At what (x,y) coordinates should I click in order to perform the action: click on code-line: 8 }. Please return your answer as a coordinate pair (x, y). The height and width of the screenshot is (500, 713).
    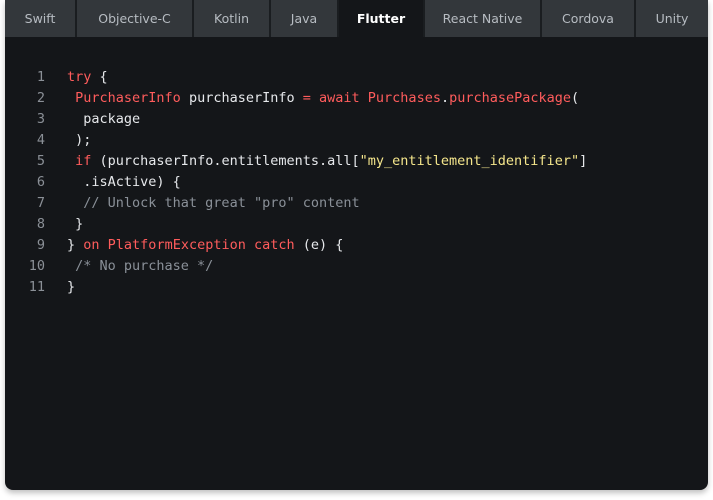
    Looking at the image, I should click on (356, 224).